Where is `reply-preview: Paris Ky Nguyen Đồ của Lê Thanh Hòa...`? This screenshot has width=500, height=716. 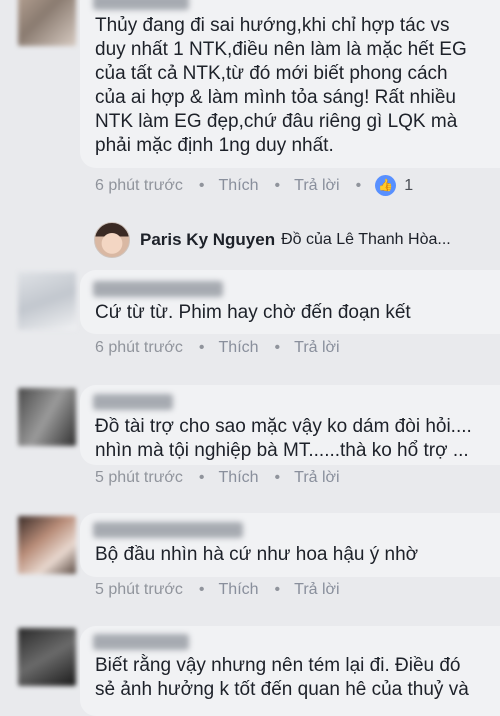 reply-preview: Paris Ky Nguyen Đồ của Lê Thanh Hòa... is located at coordinates (272, 240).